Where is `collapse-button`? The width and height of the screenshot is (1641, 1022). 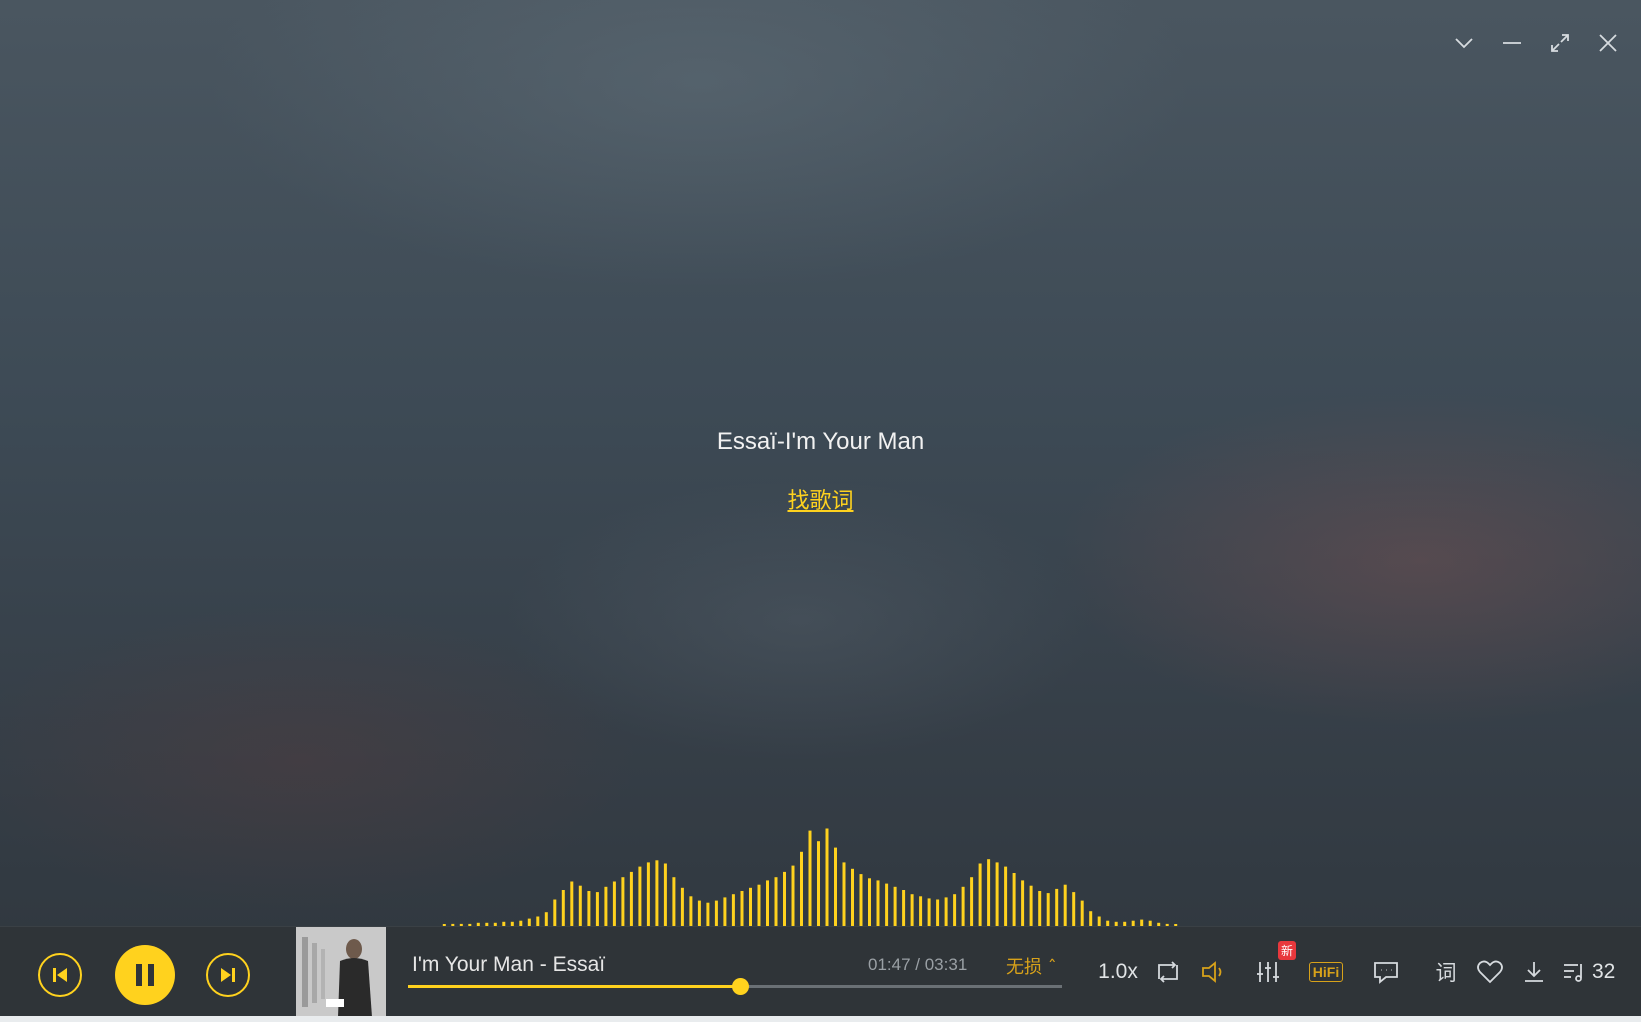
collapse-button is located at coordinates (1464, 43).